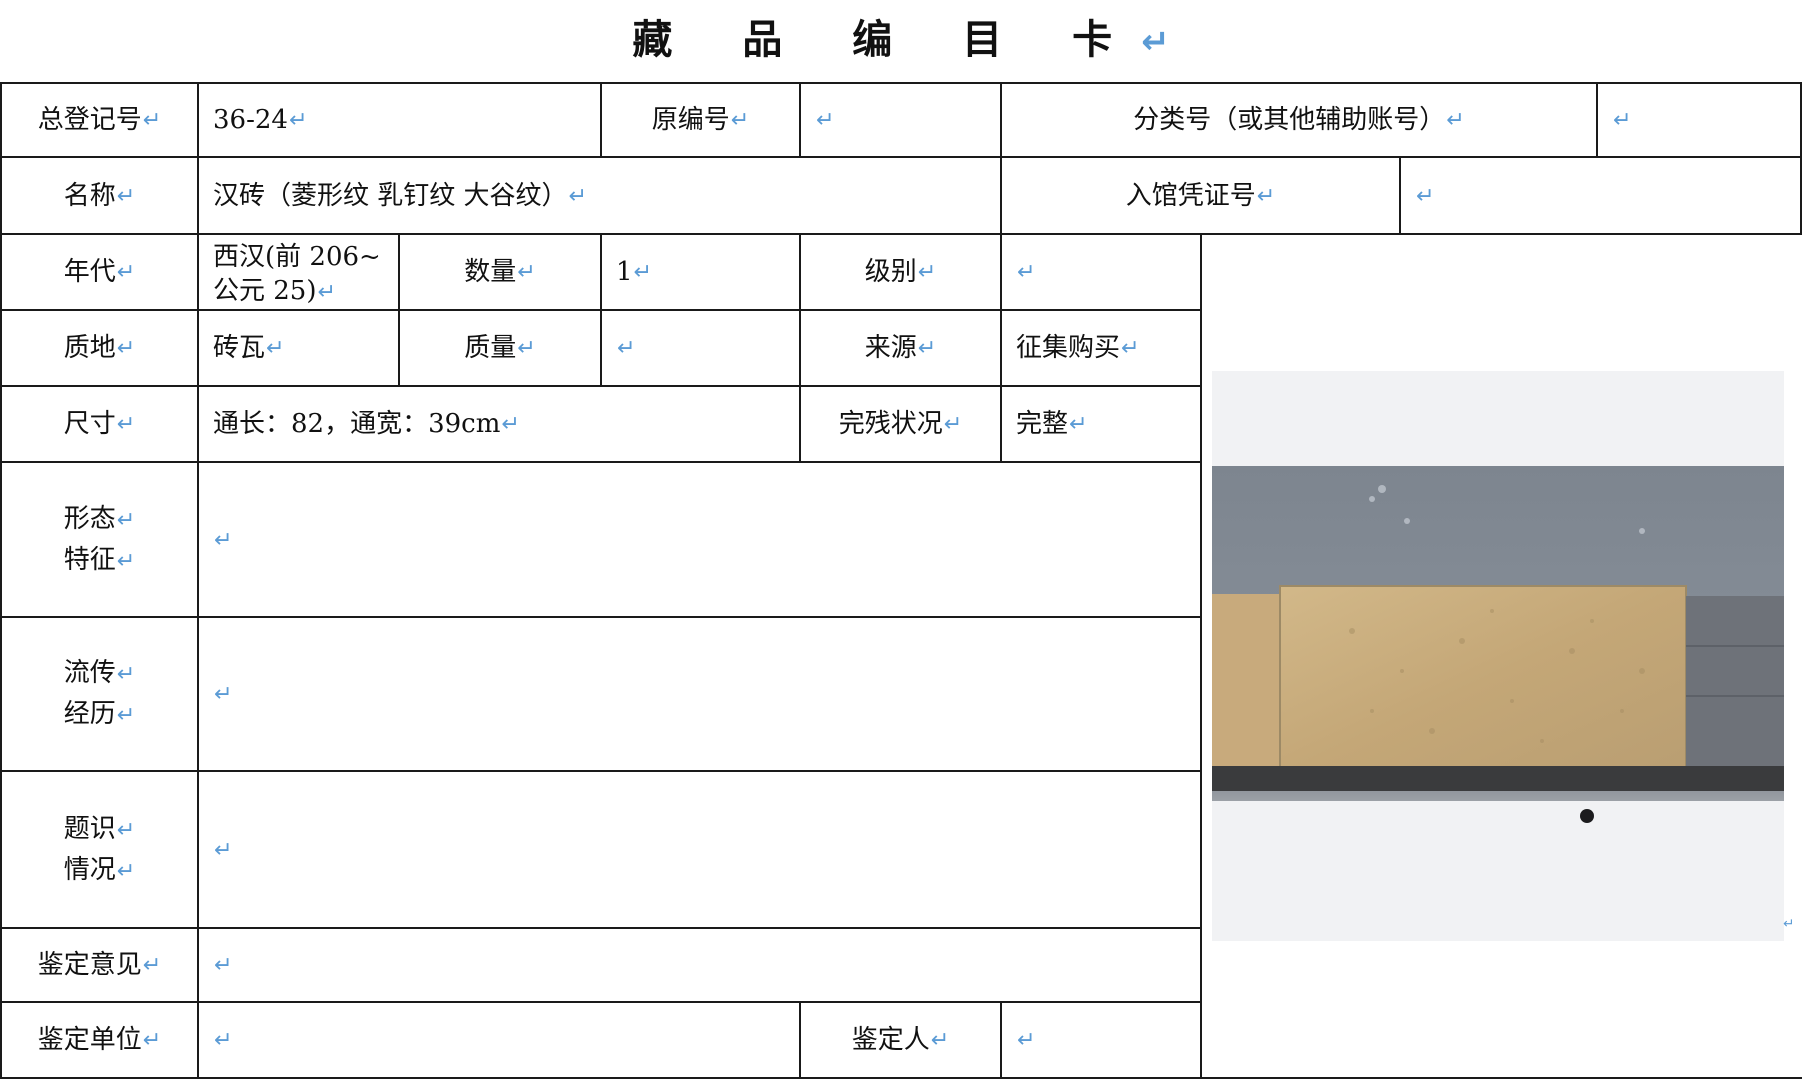 The width and height of the screenshot is (1802, 1079). Describe the element at coordinates (89, 348) in the screenshot. I see `label-text: 质地` at that location.